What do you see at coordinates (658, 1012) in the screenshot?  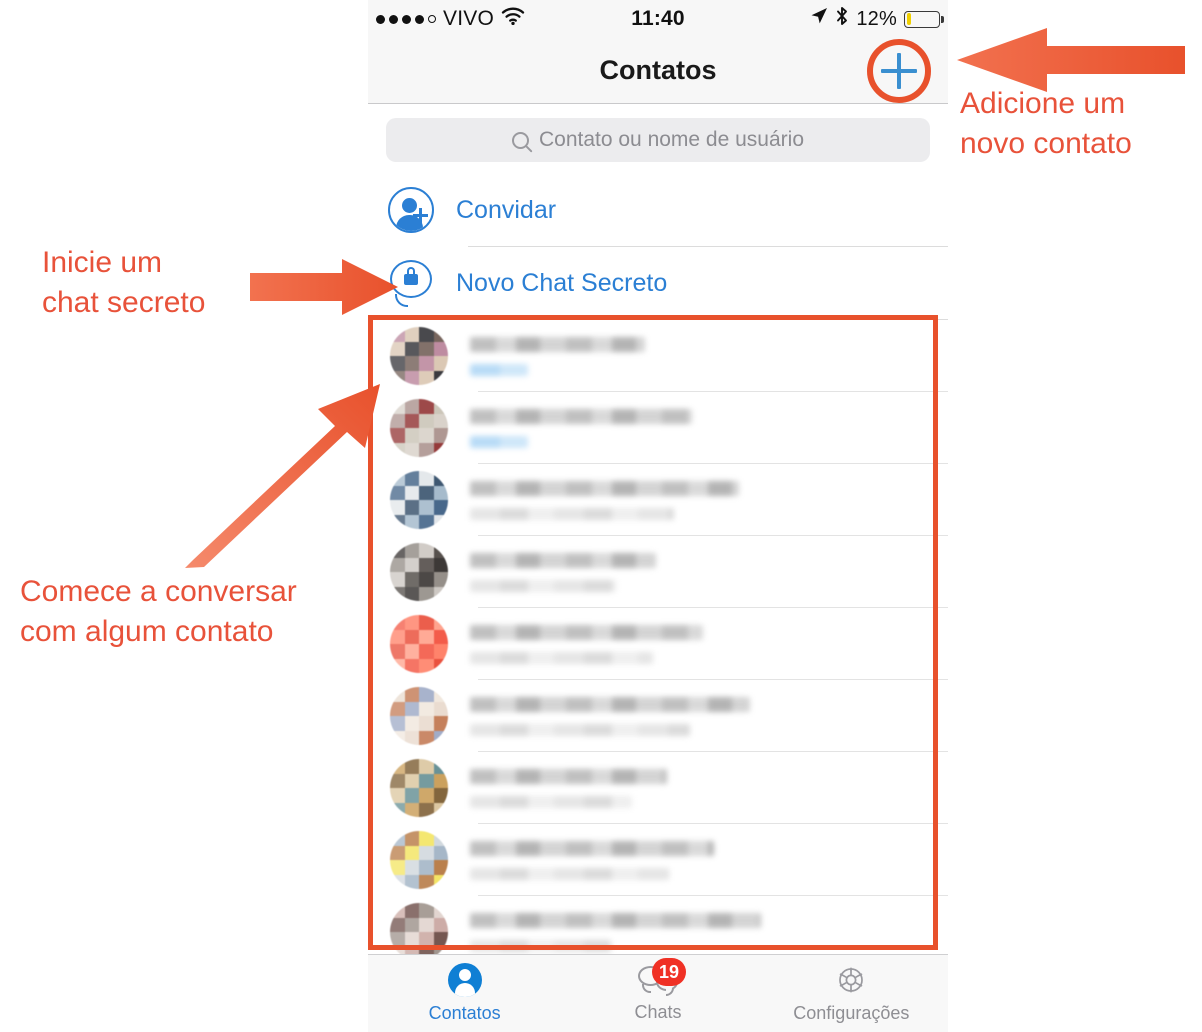 I see `tab-chats-label: Chats` at bounding box center [658, 1012].